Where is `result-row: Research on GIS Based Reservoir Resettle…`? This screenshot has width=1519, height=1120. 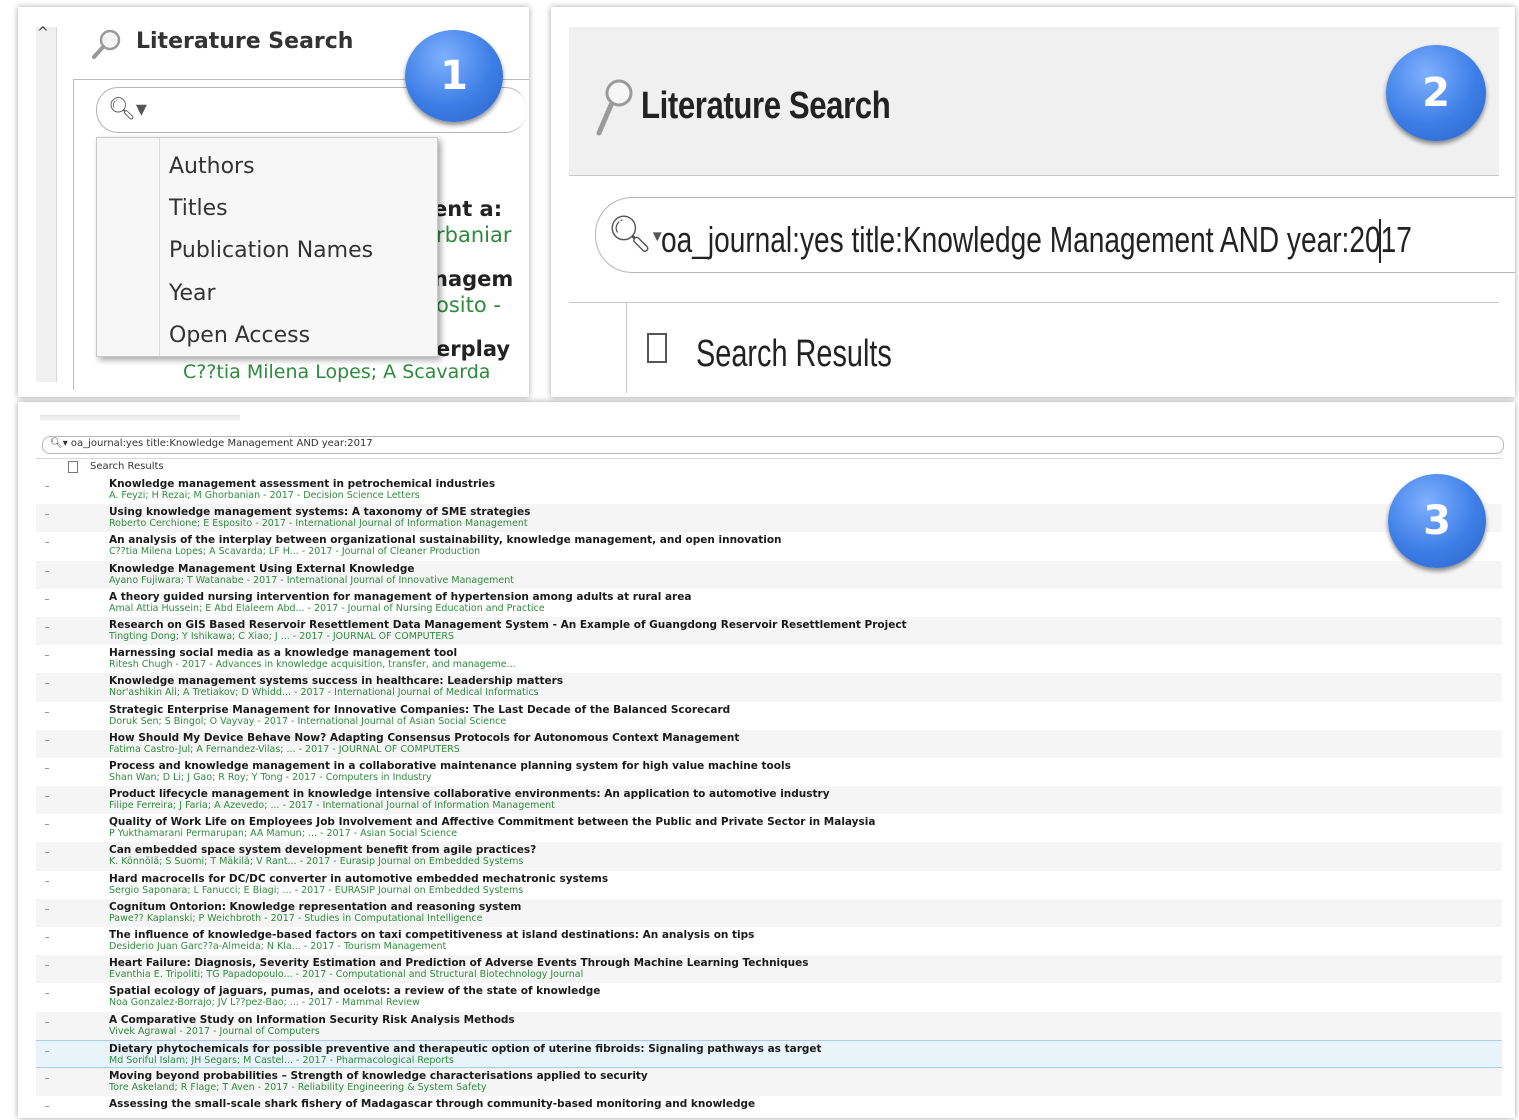
result-row: Research on GIS Based Reservoir Resettle… is located at coordinates (769, 631).